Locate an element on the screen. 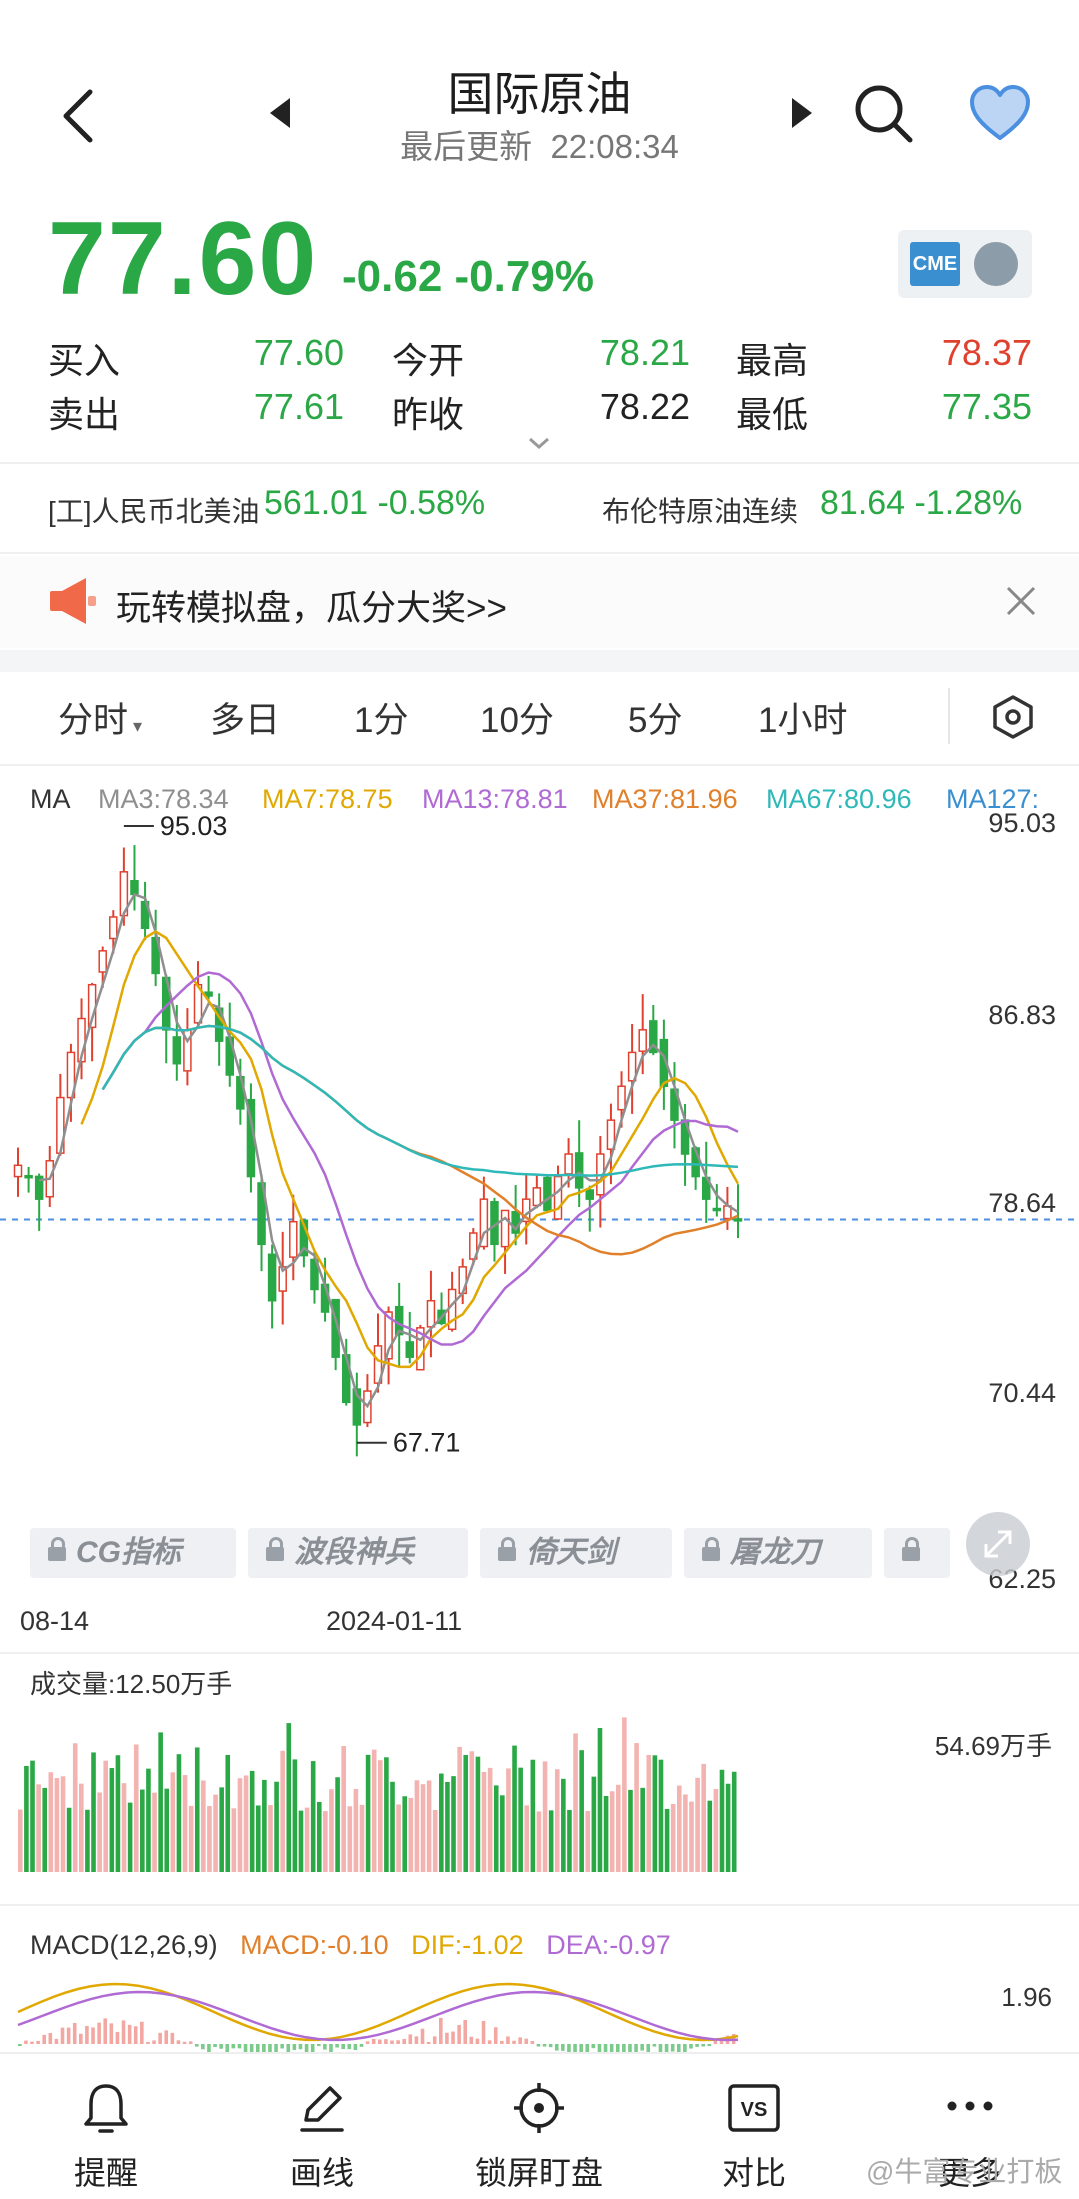 The image size is (1079, 2199). heart-icon is located at coordinates (1000, 113).